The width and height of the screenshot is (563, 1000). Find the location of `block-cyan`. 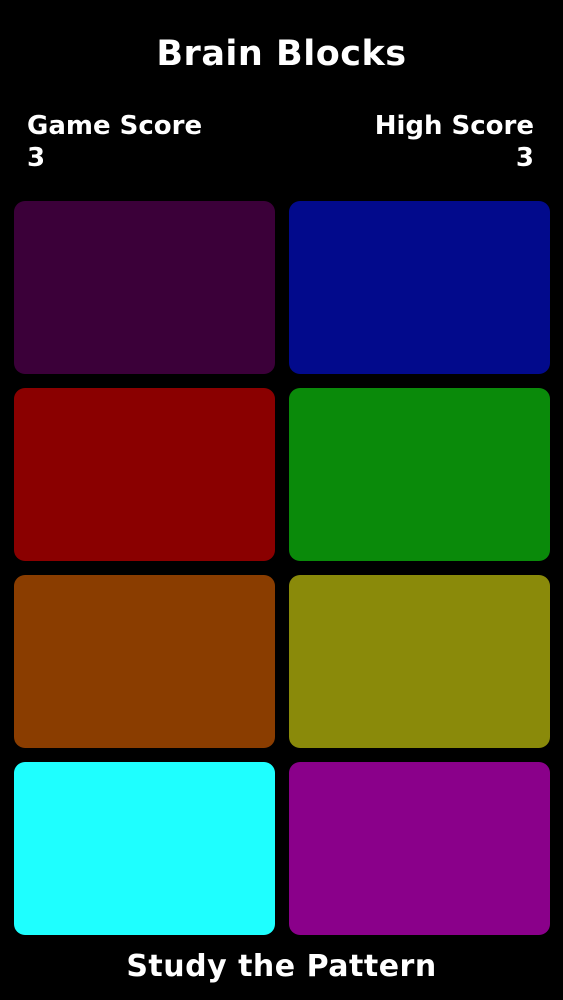

block-cyan is located at coordinates (144, 848).